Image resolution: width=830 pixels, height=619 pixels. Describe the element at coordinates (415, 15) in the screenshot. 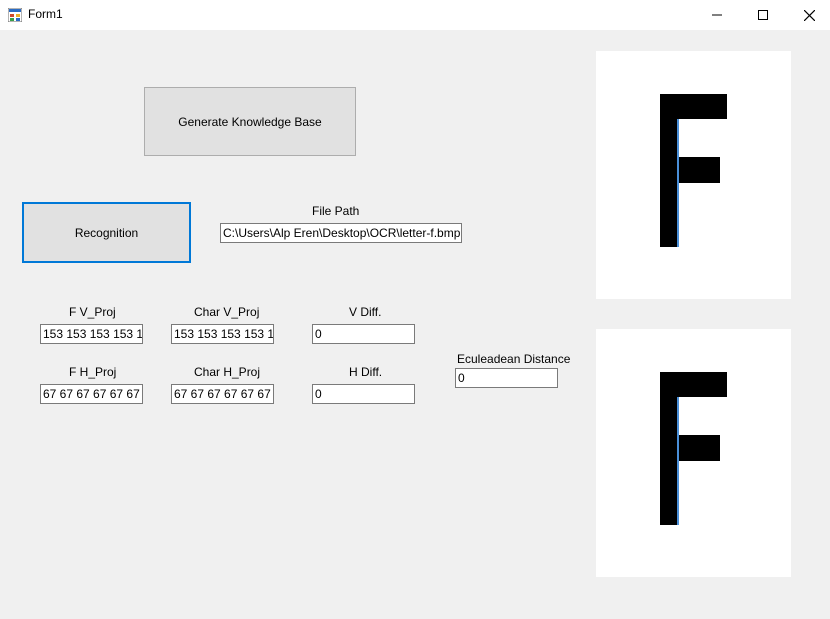

I see `title-bar: Form1` at that location.